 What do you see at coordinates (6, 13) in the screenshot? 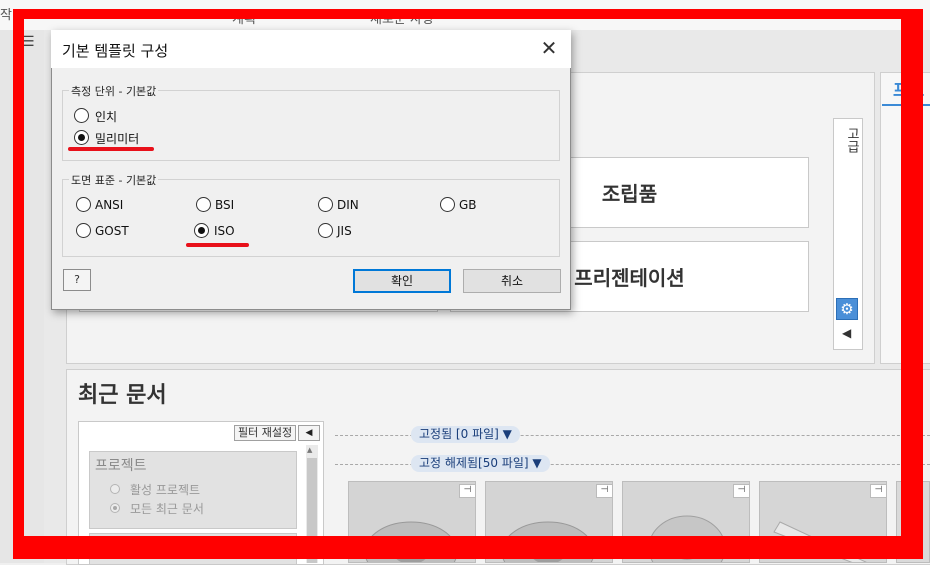
I see `top-tab-label: 작` at bounding box center [6, 13].